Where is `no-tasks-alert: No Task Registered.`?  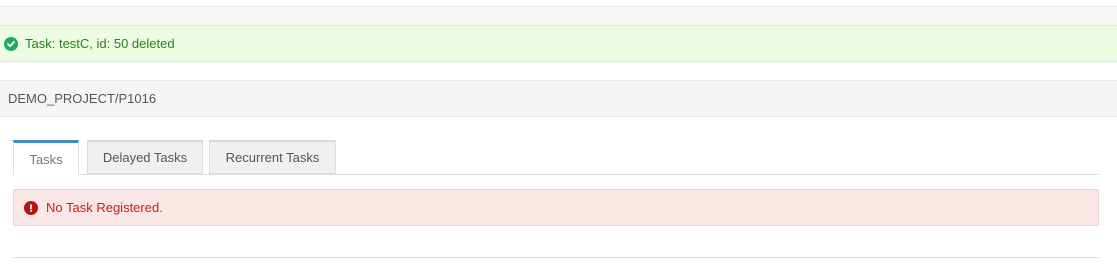 no-tasks-alert: No Task Registered. is located at coordinates (556, 207).